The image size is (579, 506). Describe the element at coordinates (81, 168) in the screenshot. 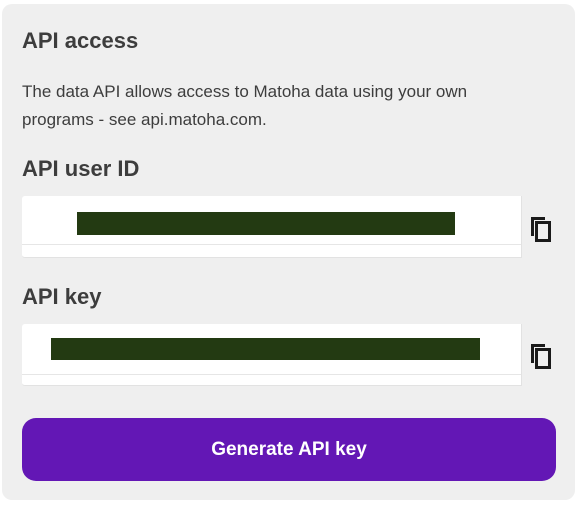

I see `api-user-id-label: API user ID` at that location.